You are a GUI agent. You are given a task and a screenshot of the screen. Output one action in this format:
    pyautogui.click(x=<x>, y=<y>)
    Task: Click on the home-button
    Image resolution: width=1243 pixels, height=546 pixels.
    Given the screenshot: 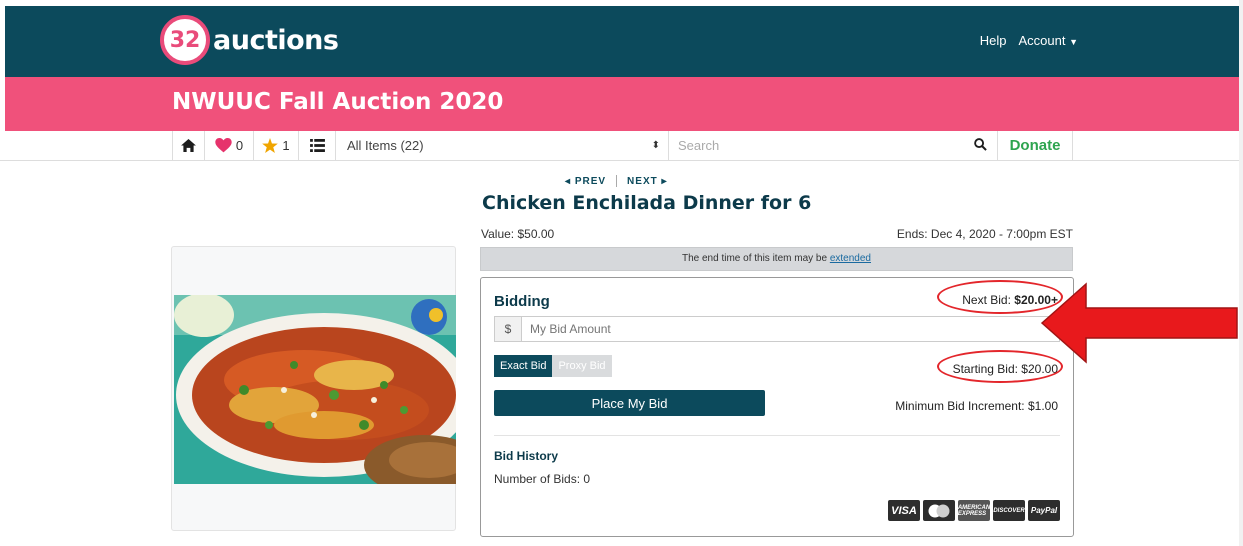 What is the action you would take?
    pyautogui.click(x=188, y=145)
    